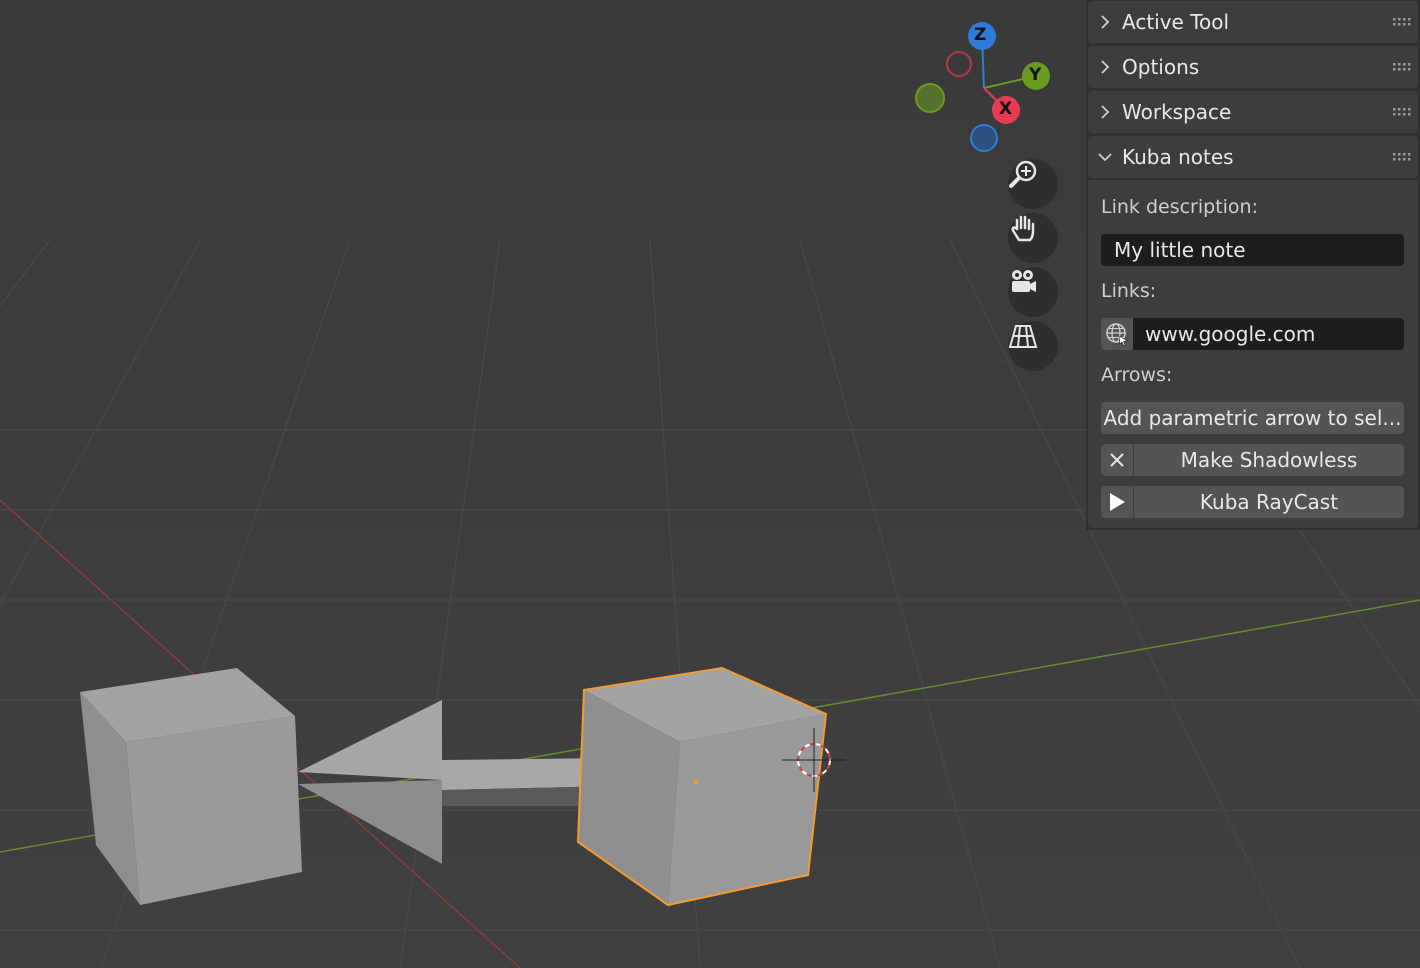 Image resolution: width=1420 pixels, height=968 pixels. I want to click on panel-kuba-notes: Kuba notes, so click(1253, 157).